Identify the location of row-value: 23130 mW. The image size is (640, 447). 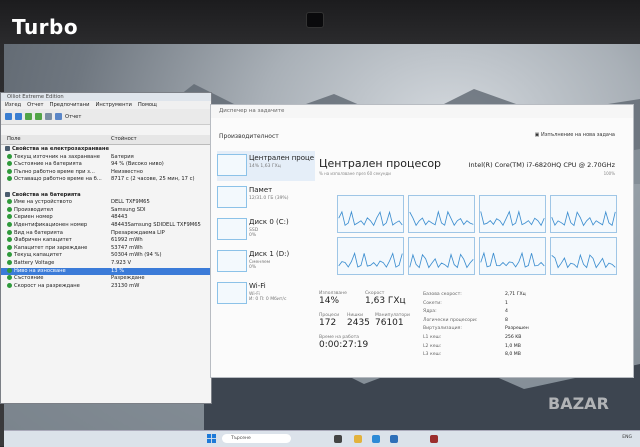
(125, 285).